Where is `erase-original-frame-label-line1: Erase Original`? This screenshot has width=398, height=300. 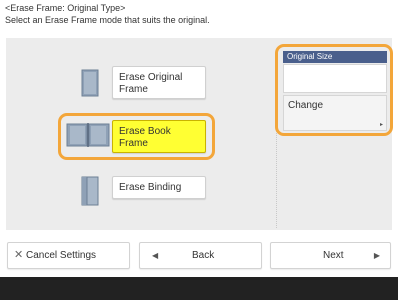 erase-original-frame-label-line1: Erase Original is located at coordinates (151, 77).